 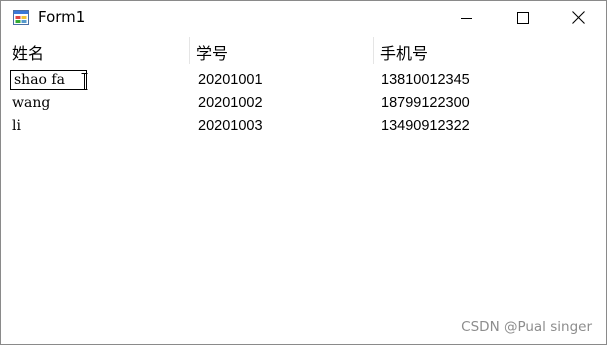 What do you see at coordinates (31, 103) in the screenshot?
I see `cell-name: wang` at bounding box center [31, 103].